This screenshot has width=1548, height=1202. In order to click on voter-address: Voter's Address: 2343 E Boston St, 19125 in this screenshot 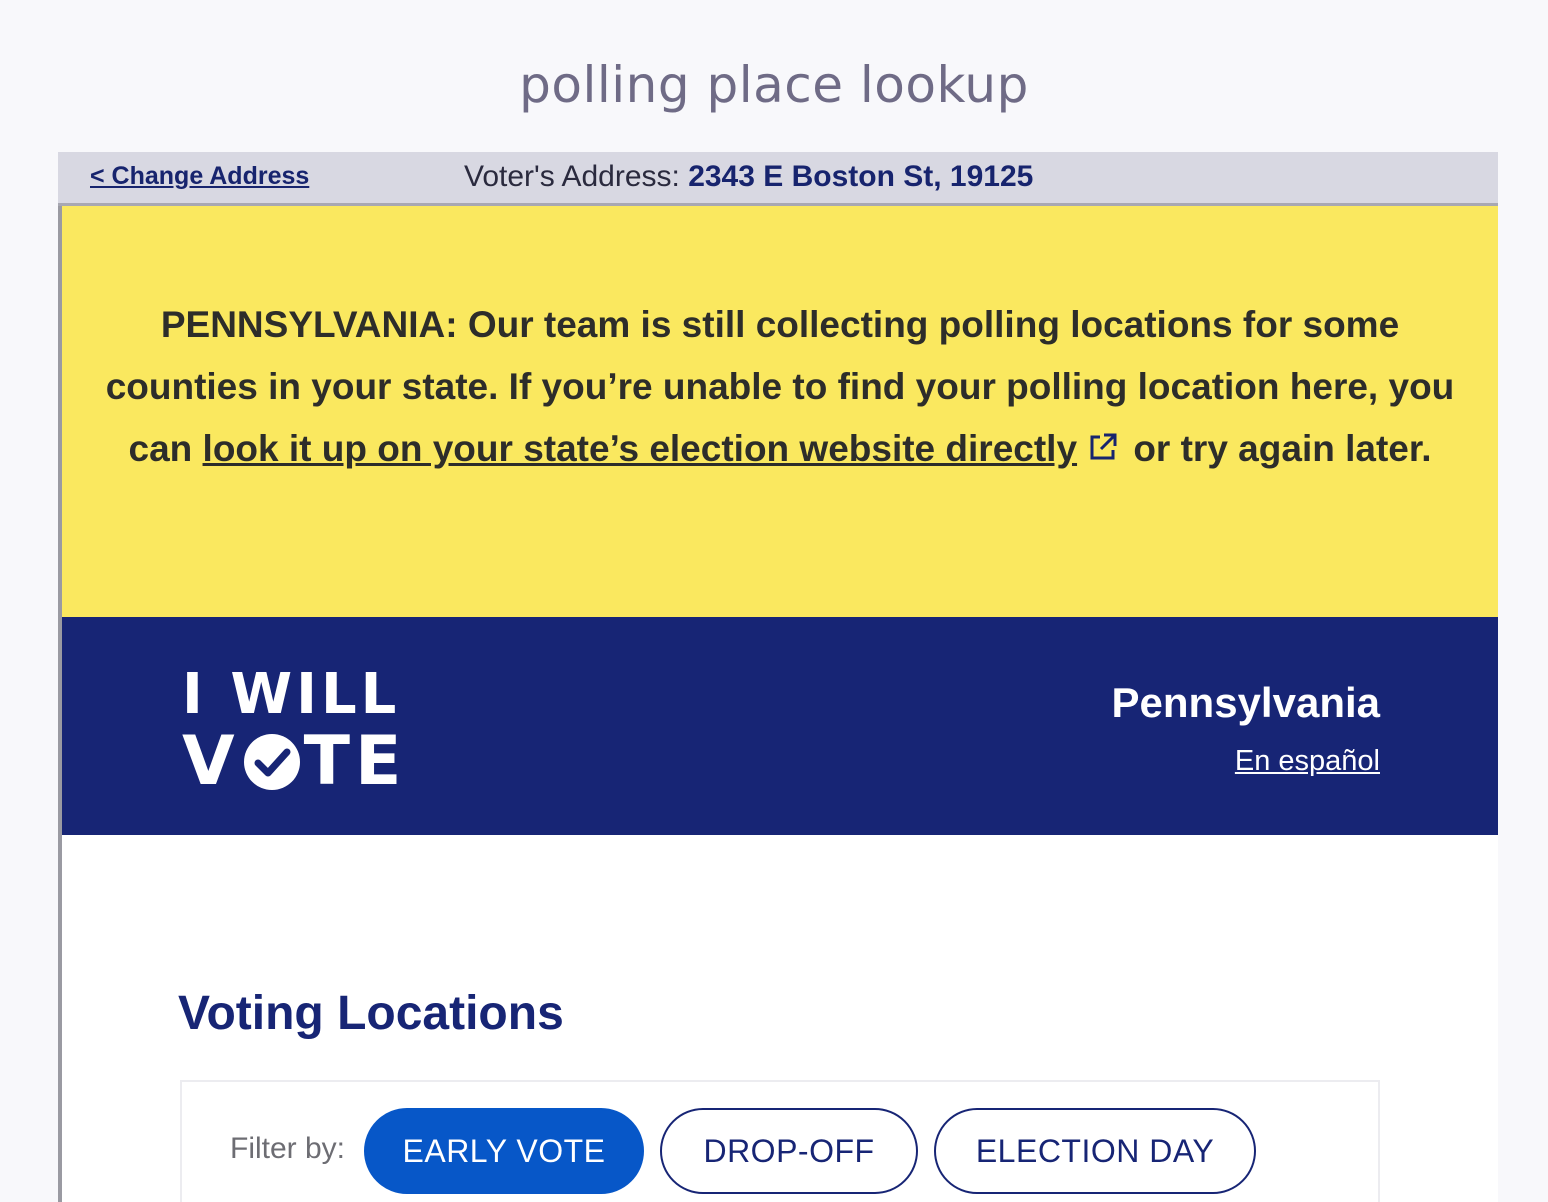, I will do `click(748, 177)`.